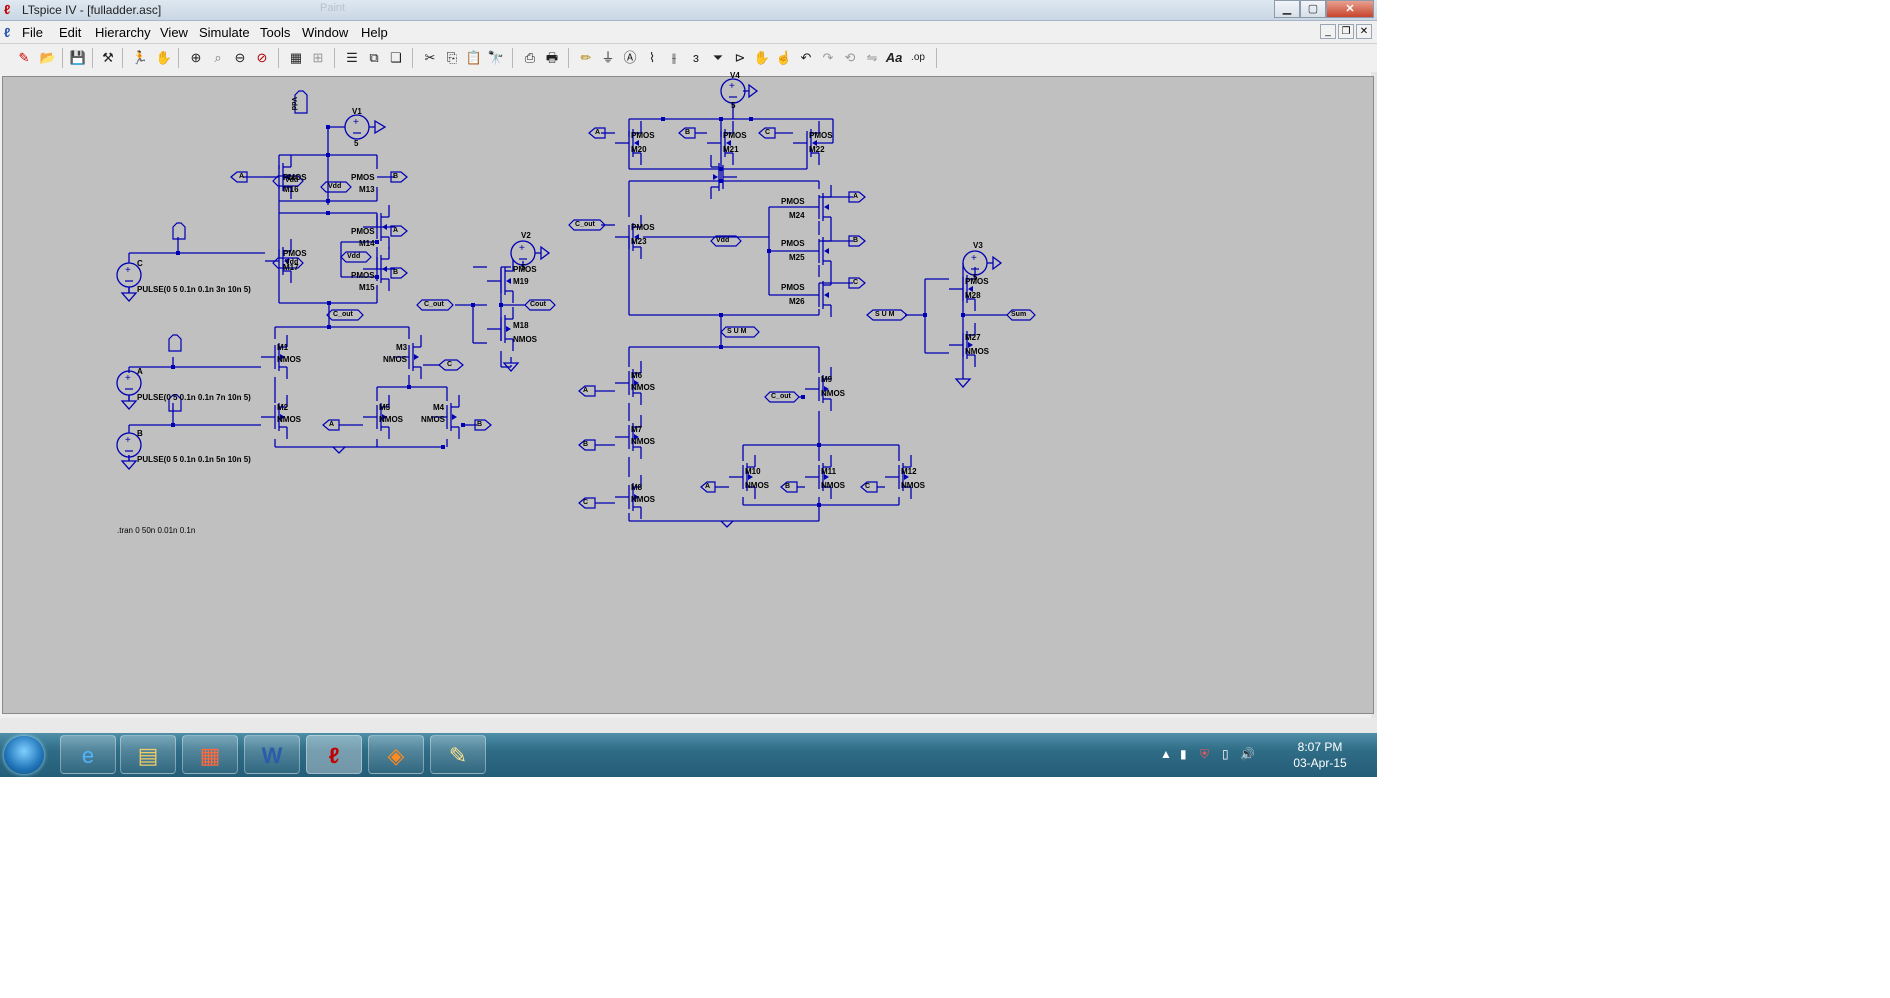 This screenshot has width=1890, height=998. Describe the element at coordinates (718, 58) in the screenshot. I see `diode-icon: ⏷` at that location.